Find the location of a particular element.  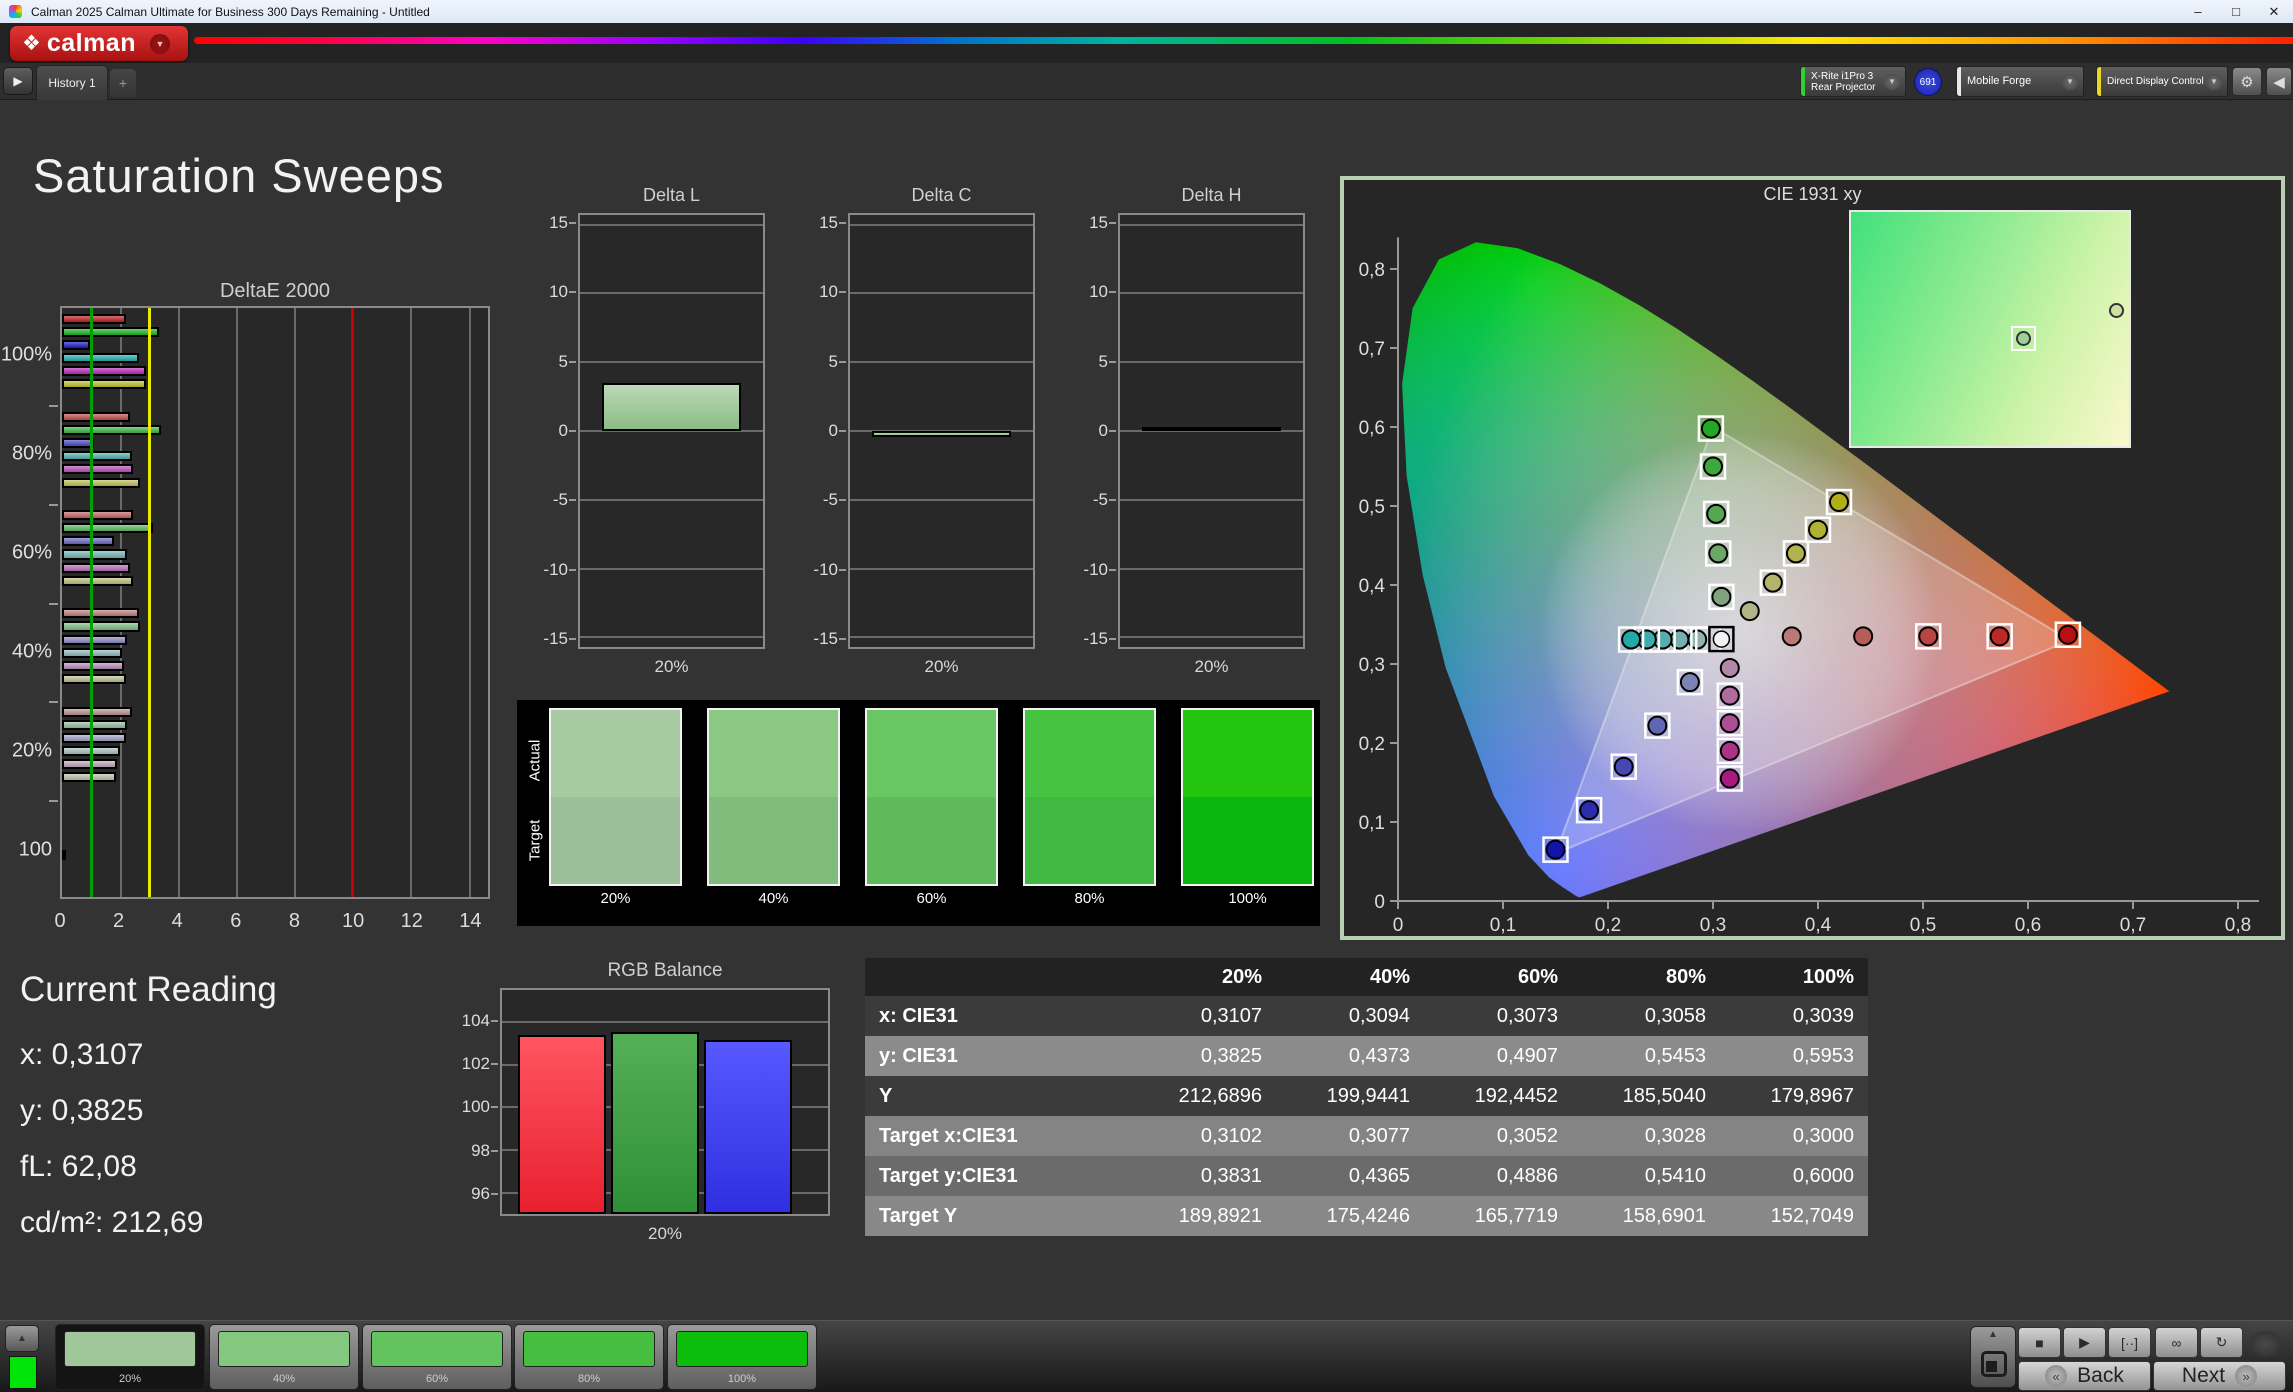

table-cell: 0,3094 is located at coordinates (1379, 1015).